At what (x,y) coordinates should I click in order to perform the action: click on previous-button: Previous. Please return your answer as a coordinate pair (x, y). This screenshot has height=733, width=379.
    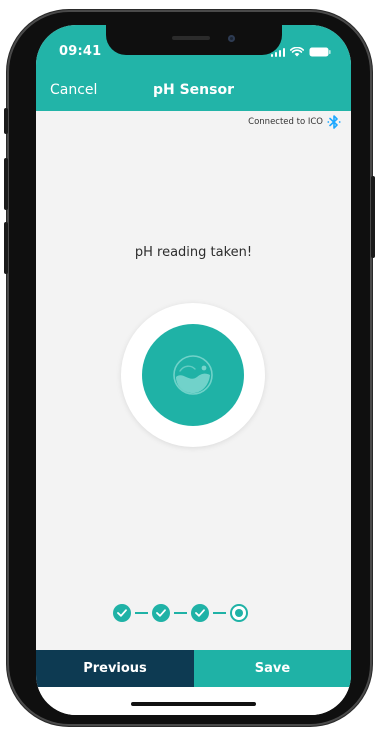
    Looking at the image, I should click on (115, 668).